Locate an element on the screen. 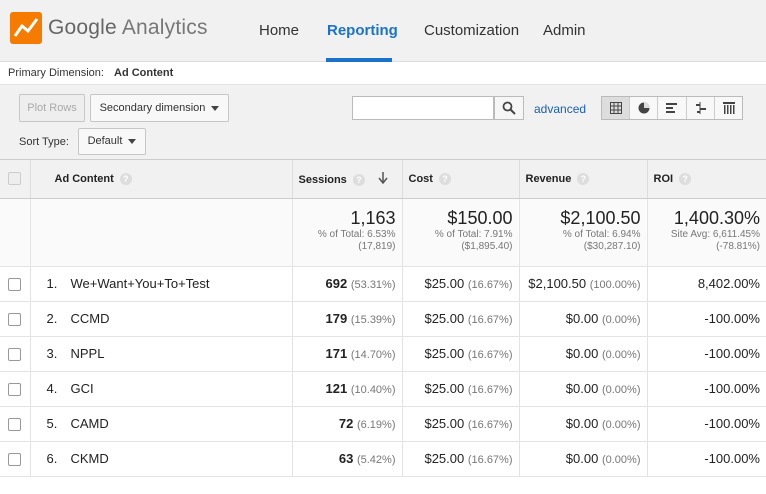 This screenshot has height=494, width=766. nav-reporting: Reporting is located at coordinates (362, 30).